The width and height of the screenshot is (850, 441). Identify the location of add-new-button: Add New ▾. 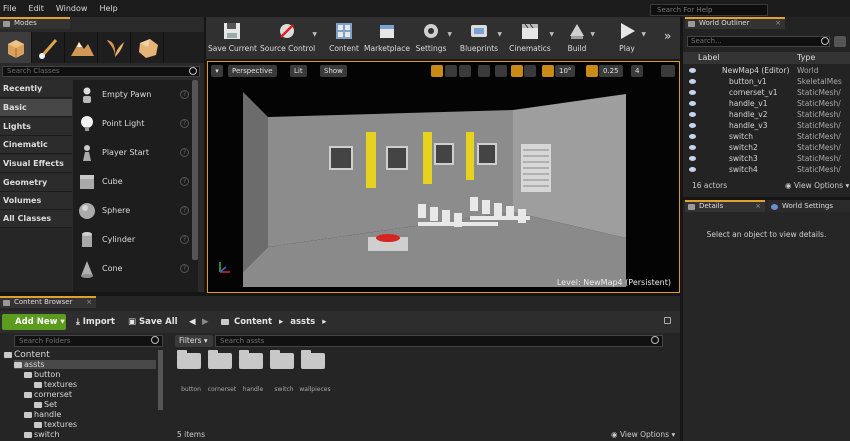
(34, 322).